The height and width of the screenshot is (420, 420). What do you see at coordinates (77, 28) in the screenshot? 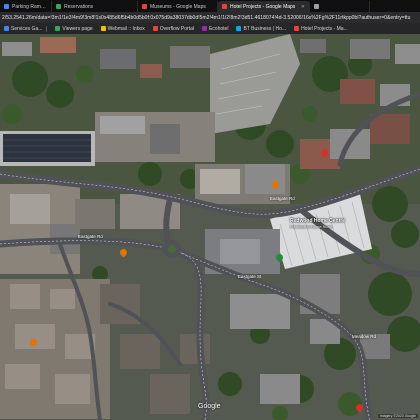
I see `bookmark-label: Viewers page` at bounding box center [77, 28].